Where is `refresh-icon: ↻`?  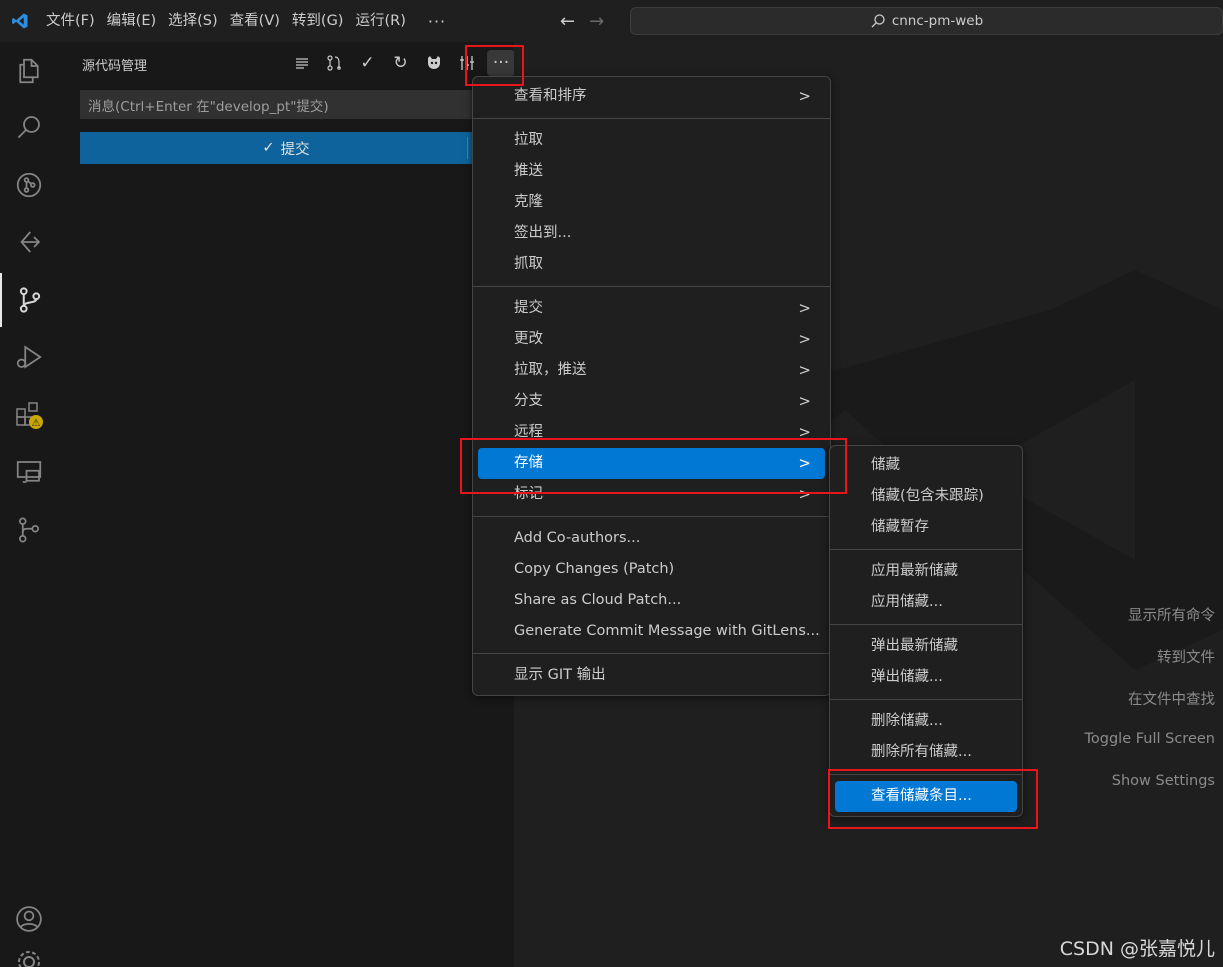 refresh-icon: ↻ is located at coordinates (400, 63).